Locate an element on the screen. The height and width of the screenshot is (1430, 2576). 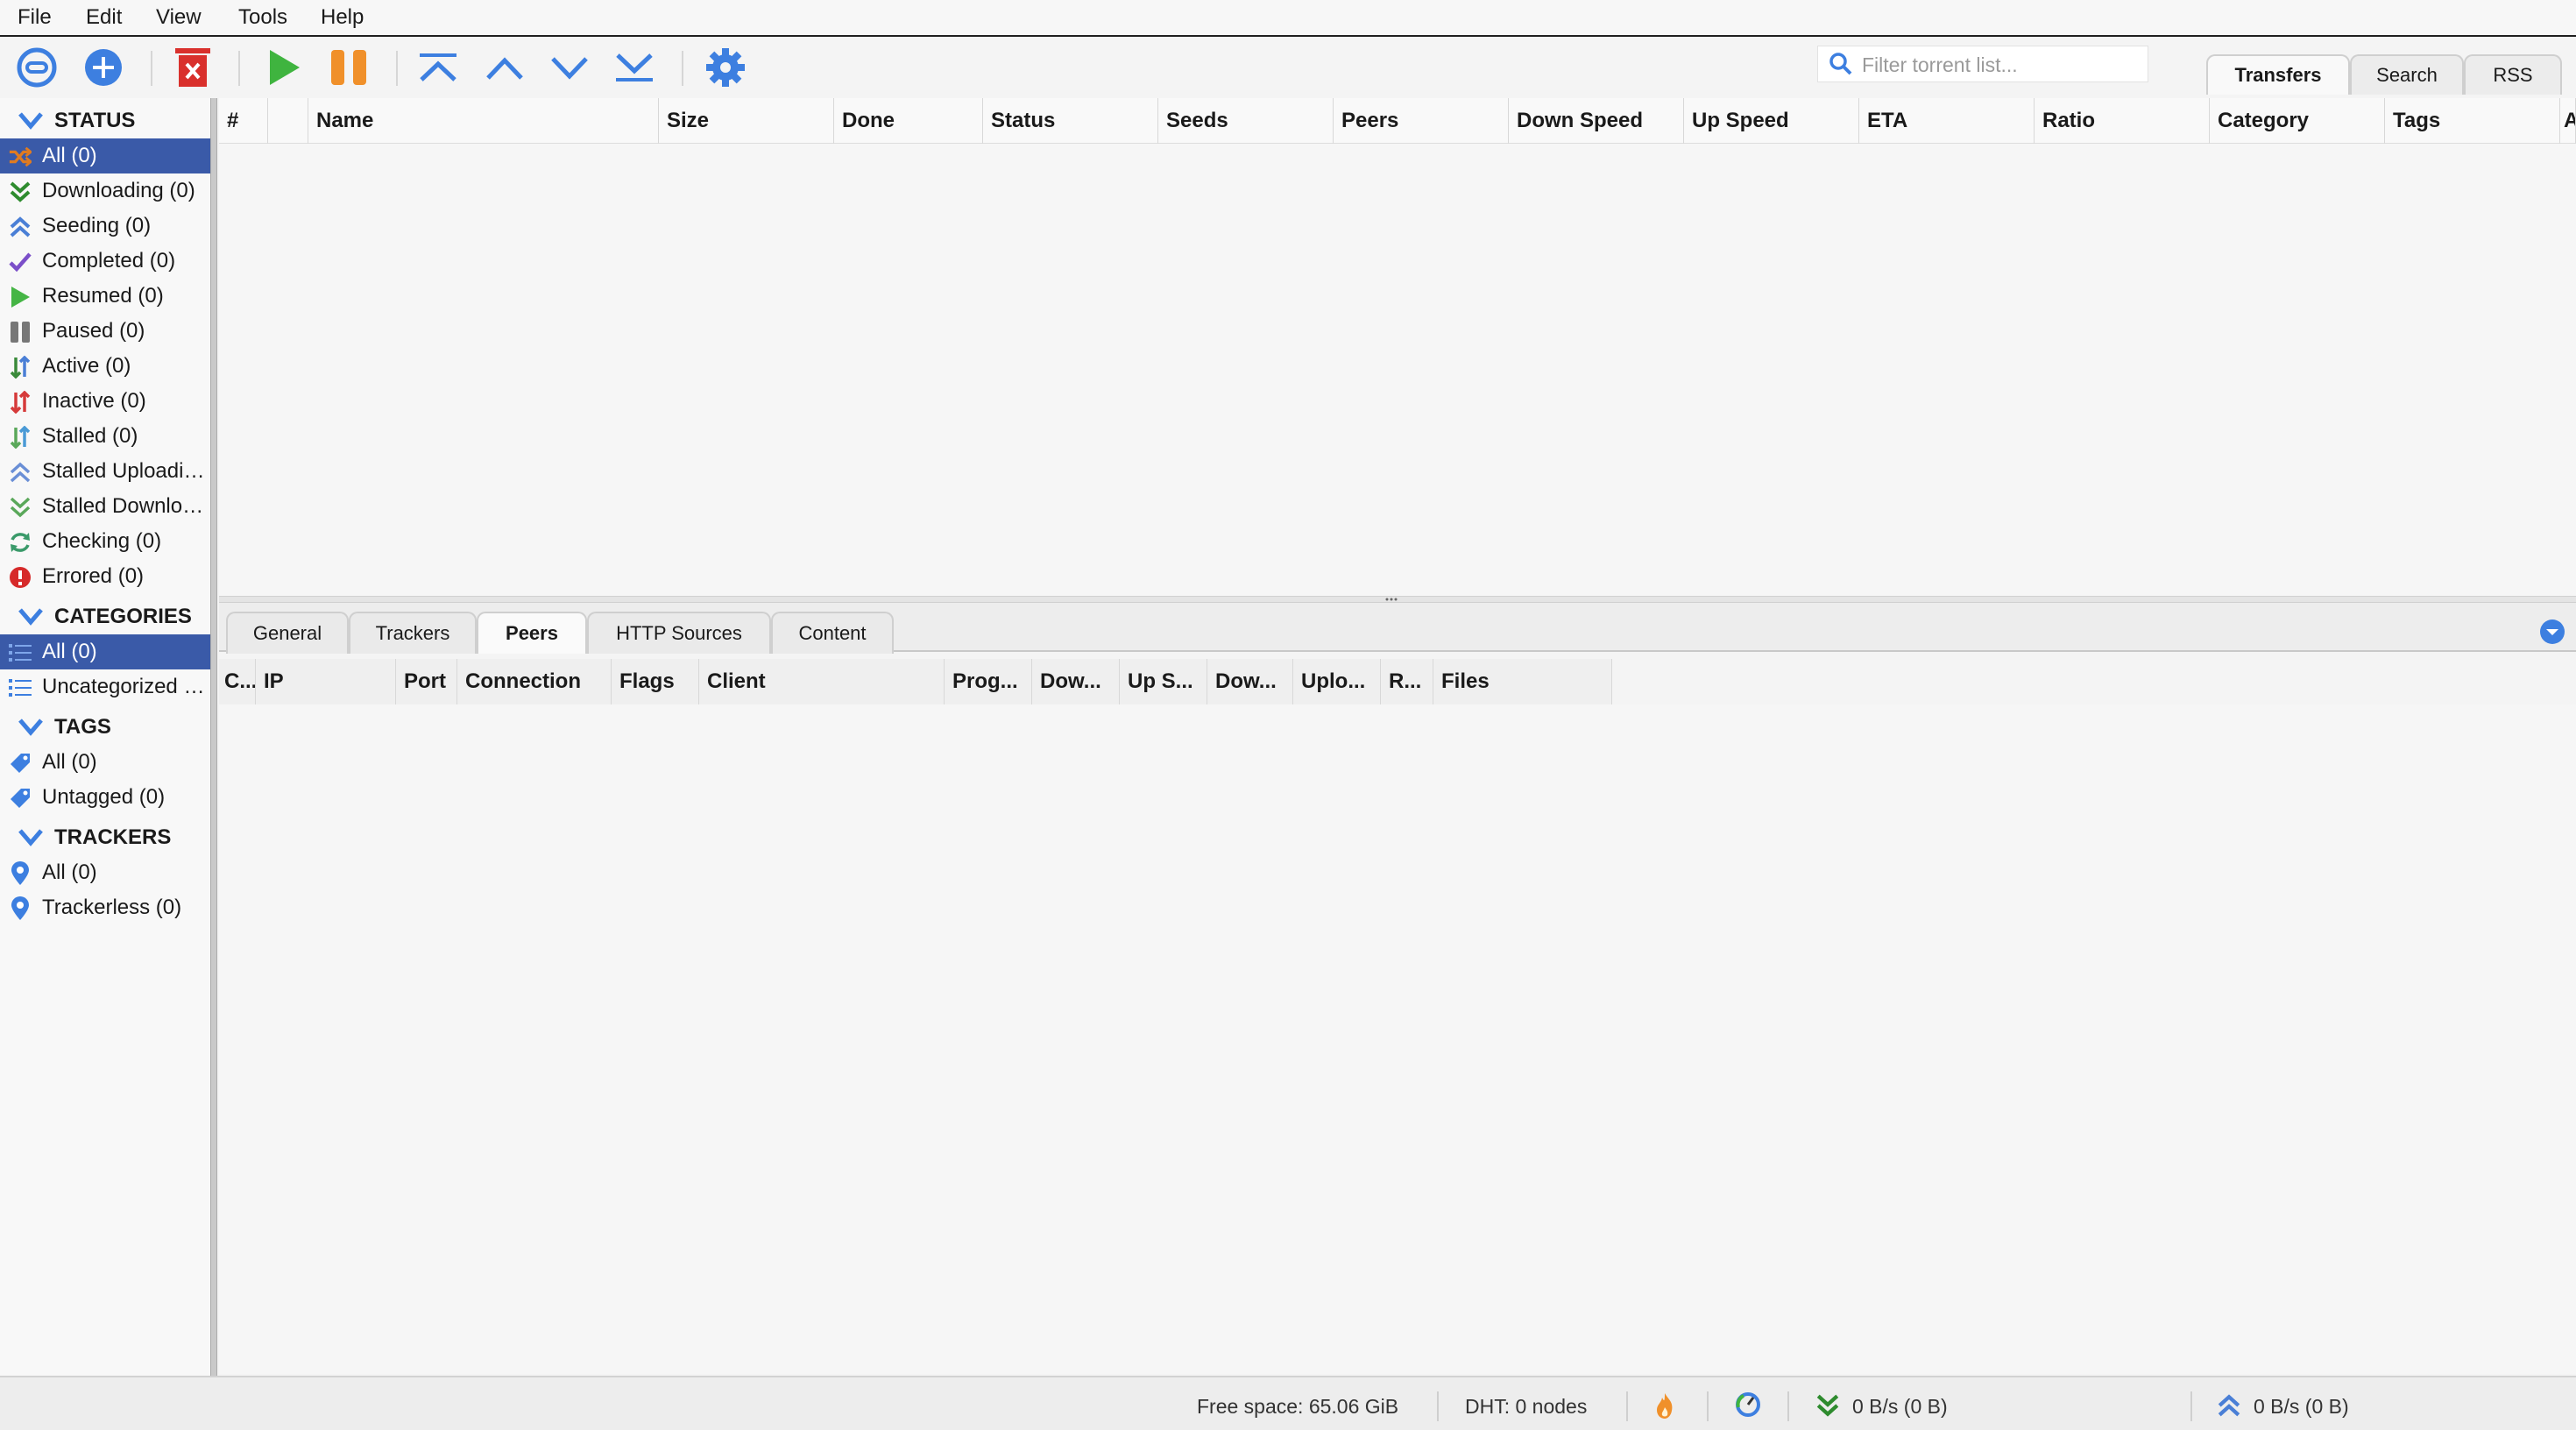
tab-trackers: Trackers is located at coordinates (413, 633).